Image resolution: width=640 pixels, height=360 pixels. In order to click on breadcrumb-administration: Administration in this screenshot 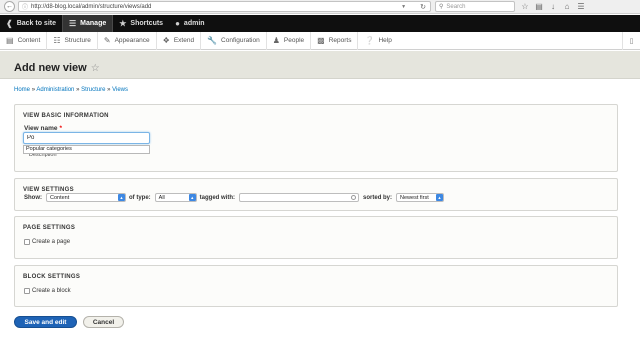, I will do `click(55, 90)`.